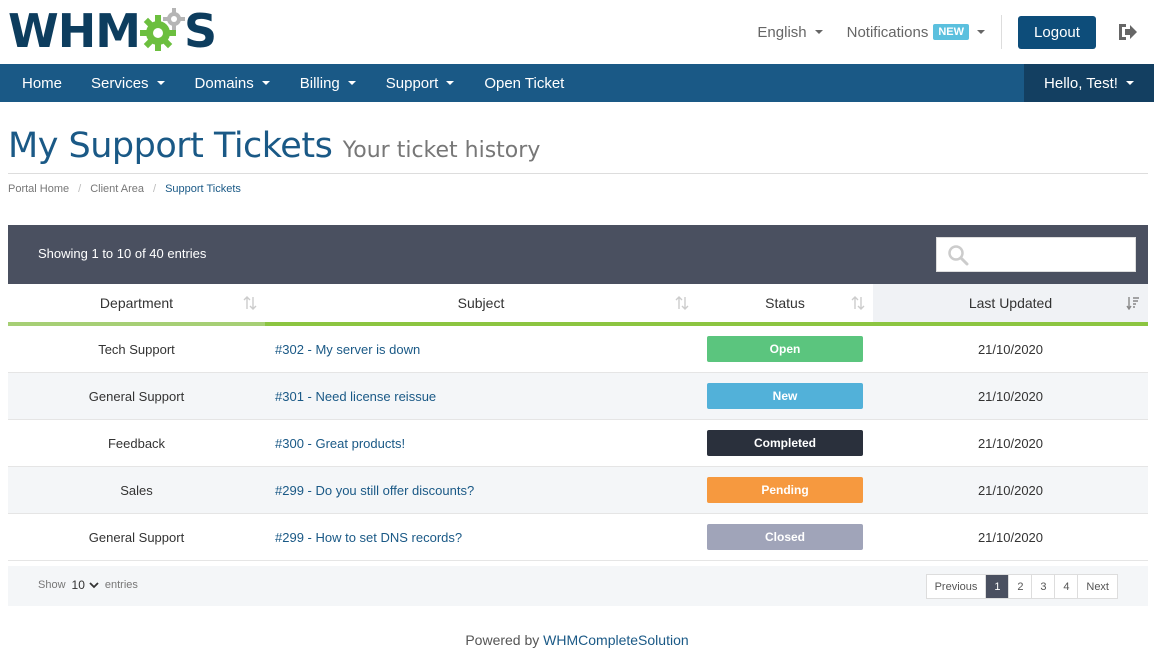  I want to click on cell-status: New, so click(785, 396).